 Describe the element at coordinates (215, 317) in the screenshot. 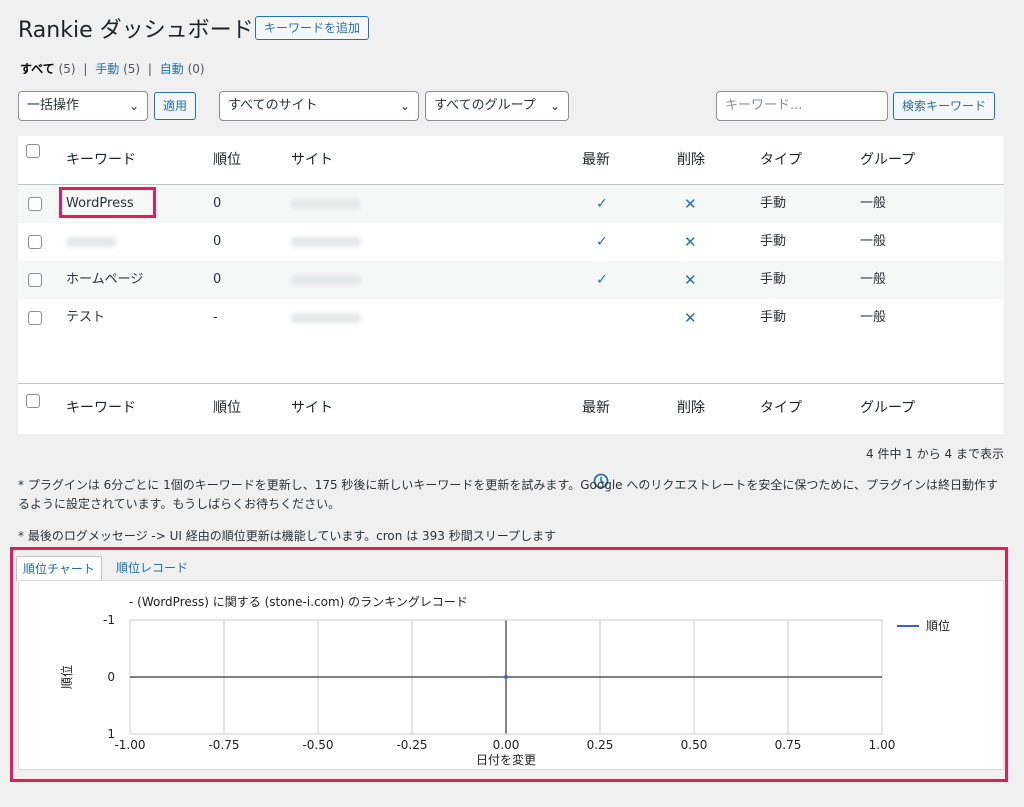

I see `rank-cell: -` at that location.